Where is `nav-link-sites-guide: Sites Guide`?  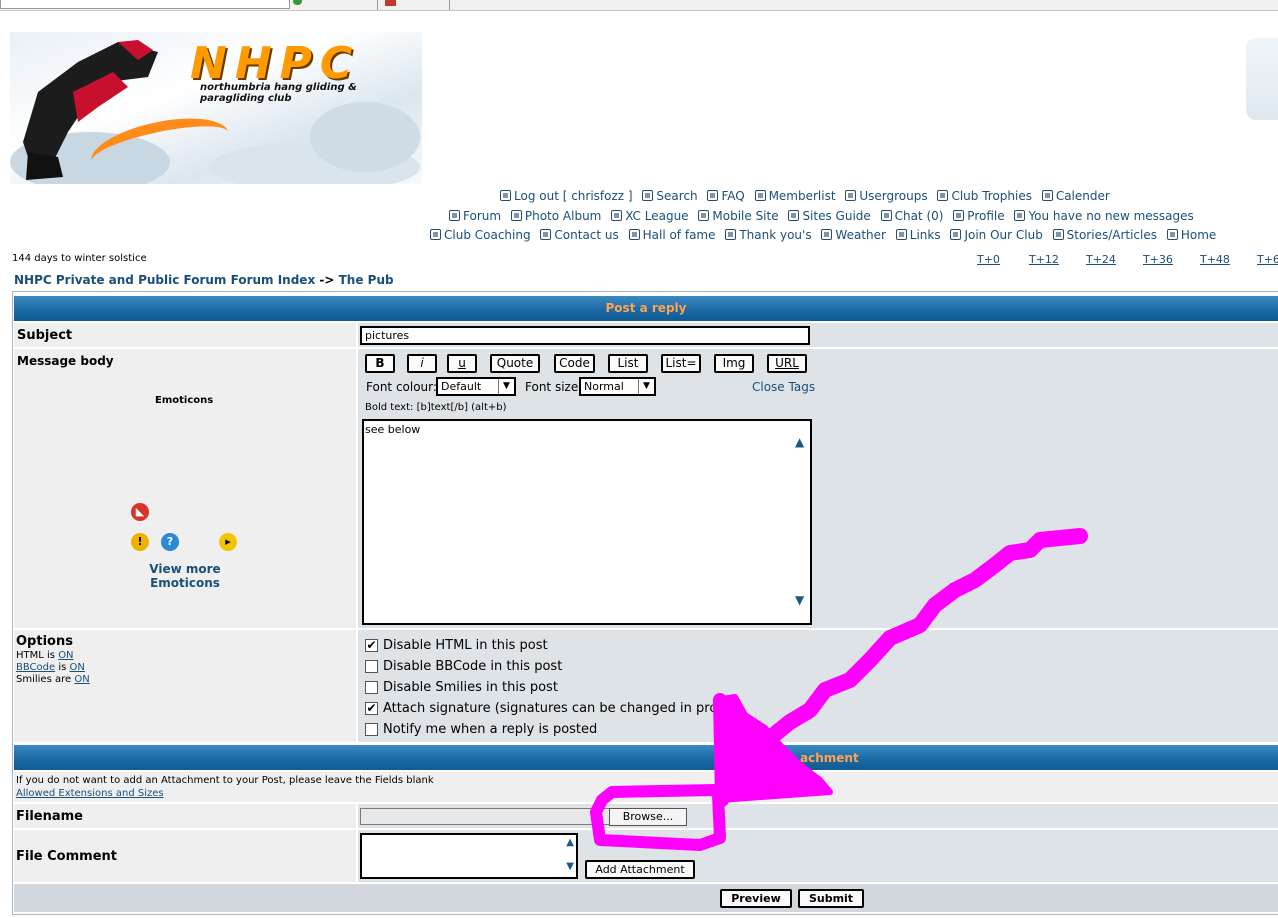 nav-link-sites-guide: Sites Guide is located at coordinates (829, 216).